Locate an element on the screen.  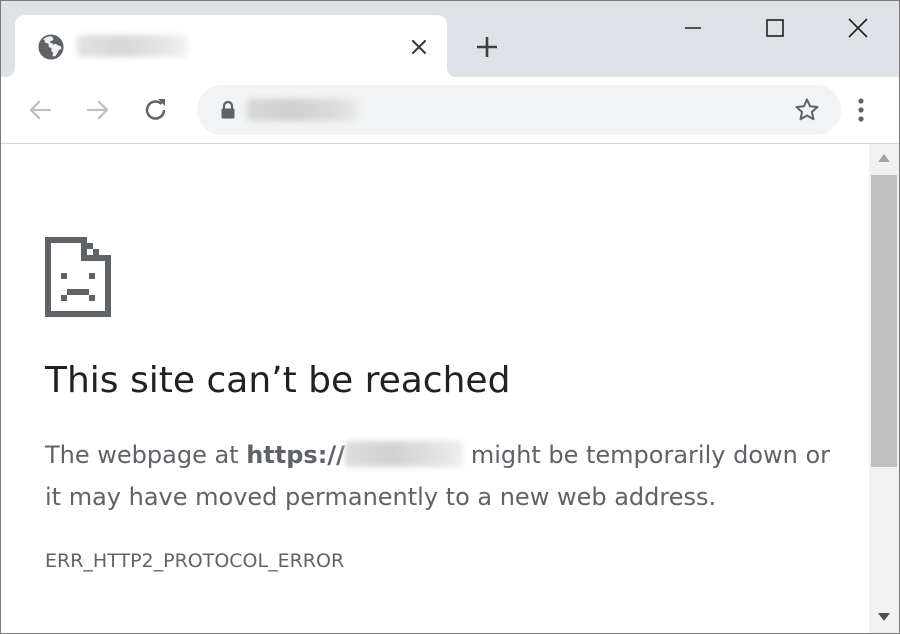
vertical-scrollbar is located at coordinates (884, 388).